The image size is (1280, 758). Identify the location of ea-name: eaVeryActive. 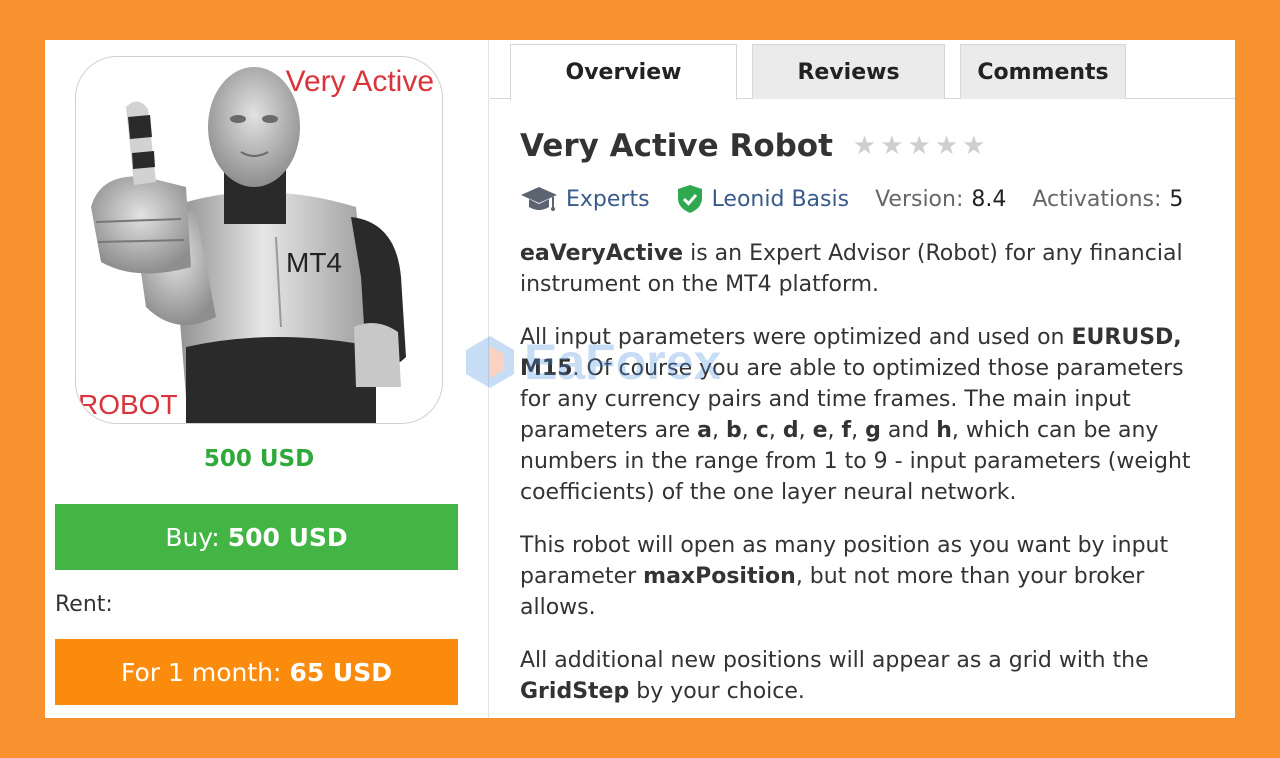
(602, 253).